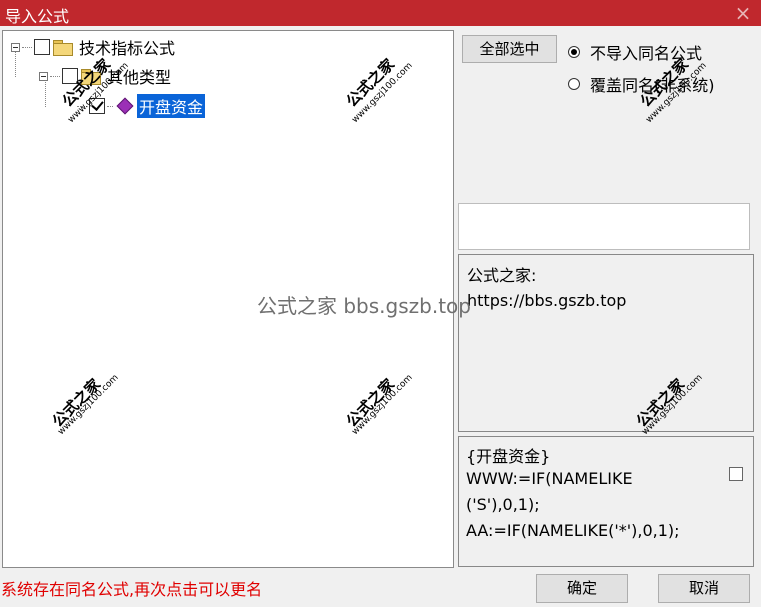  What do you see at coordinates (604, 226) in the screenshot?
I see `name-input-box` at bounding box center [604, 226].